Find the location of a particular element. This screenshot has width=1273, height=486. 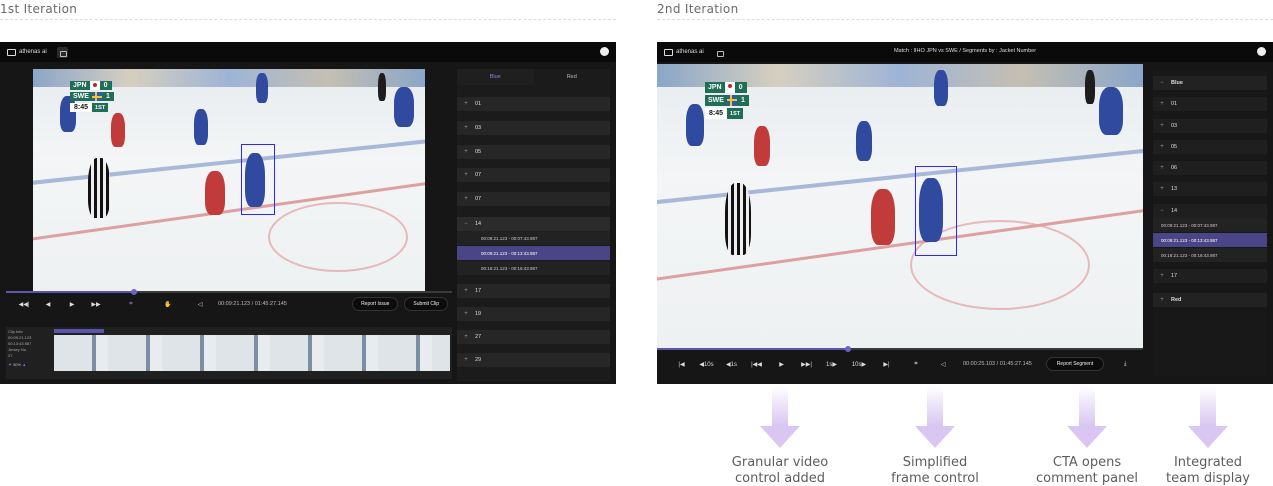

annotation-caption: Granular video control added is located at coordinates (780, 470).